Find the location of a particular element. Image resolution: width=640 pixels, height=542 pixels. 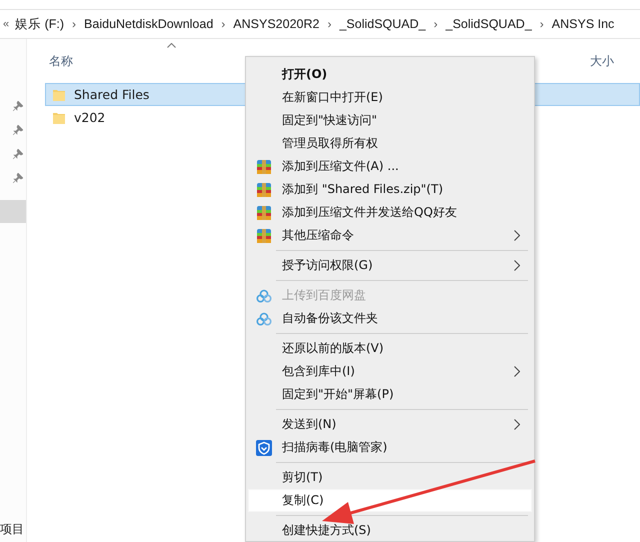

status-text: 项目 is located at coordinates (12, 529).